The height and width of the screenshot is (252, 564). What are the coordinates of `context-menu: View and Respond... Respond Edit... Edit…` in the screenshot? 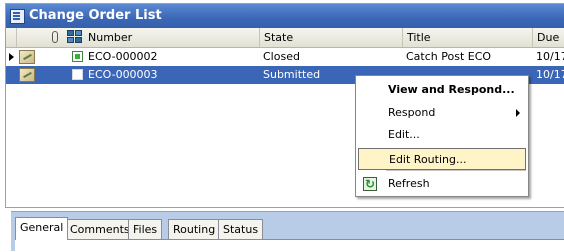 It's located at (442, 136).